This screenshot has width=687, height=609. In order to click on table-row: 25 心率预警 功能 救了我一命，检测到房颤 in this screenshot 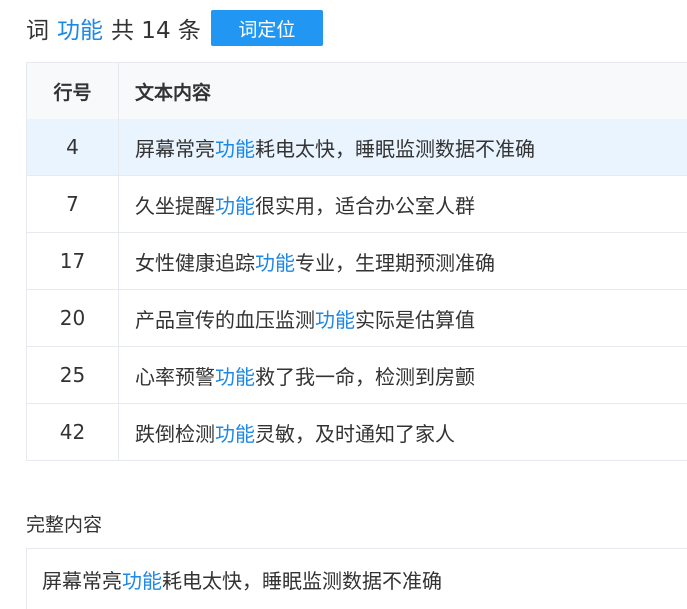, I will do `click(357, 374)`.